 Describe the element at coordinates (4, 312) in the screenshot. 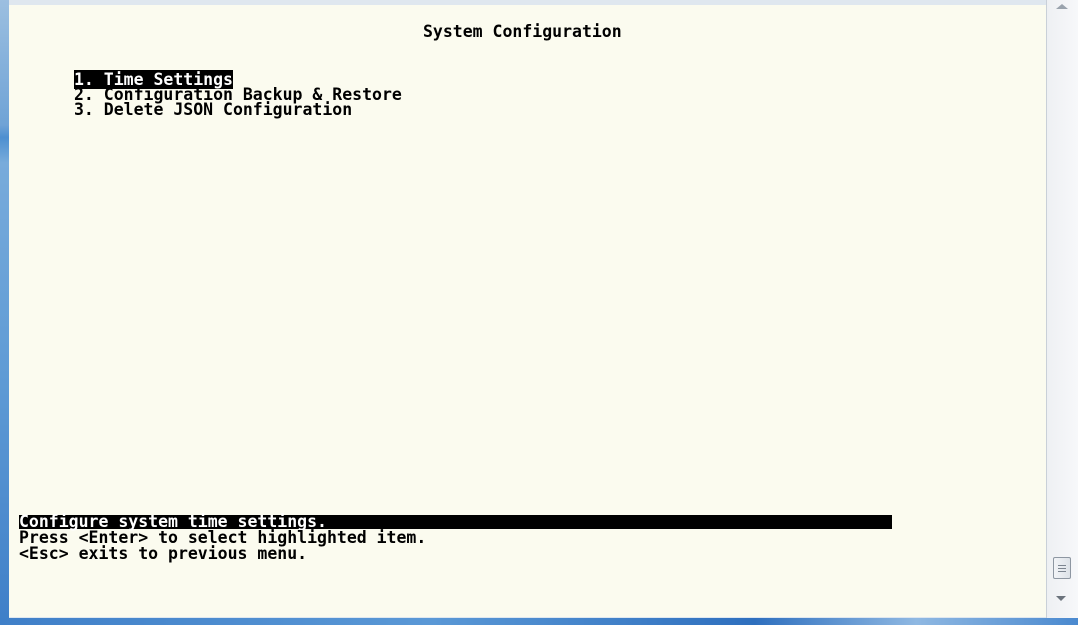

I see `window-frame-left` at that location.